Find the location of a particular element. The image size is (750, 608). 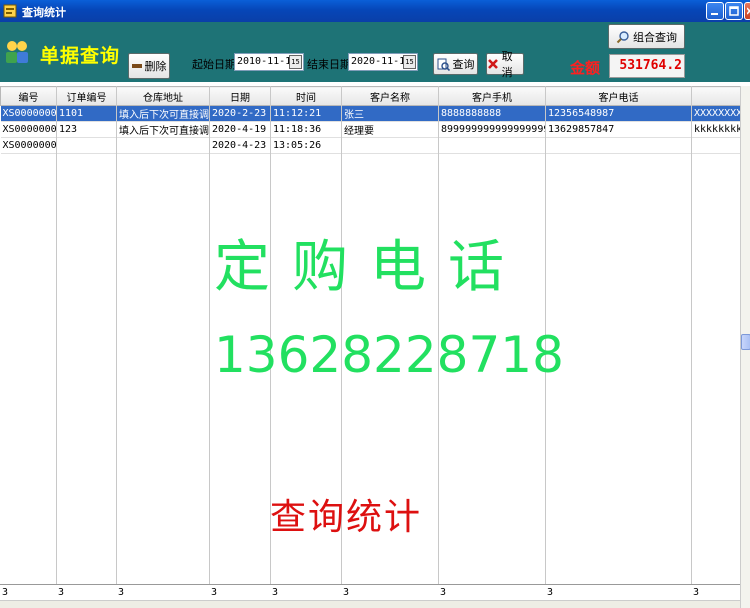

column-header is located at coordinates (716, 96).